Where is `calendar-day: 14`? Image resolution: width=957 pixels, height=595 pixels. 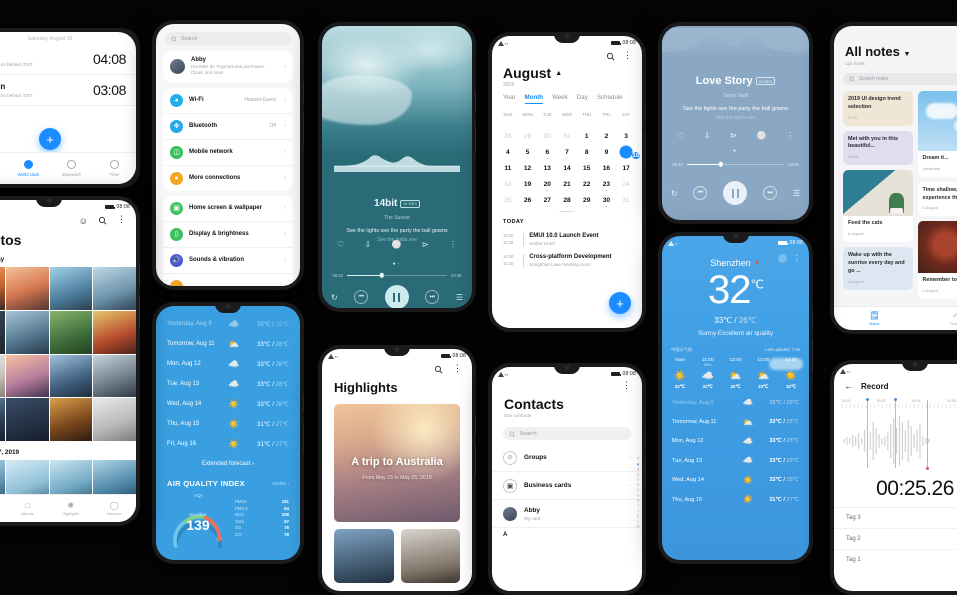
calendar-day: 14 is located at coordinates (567, 168).